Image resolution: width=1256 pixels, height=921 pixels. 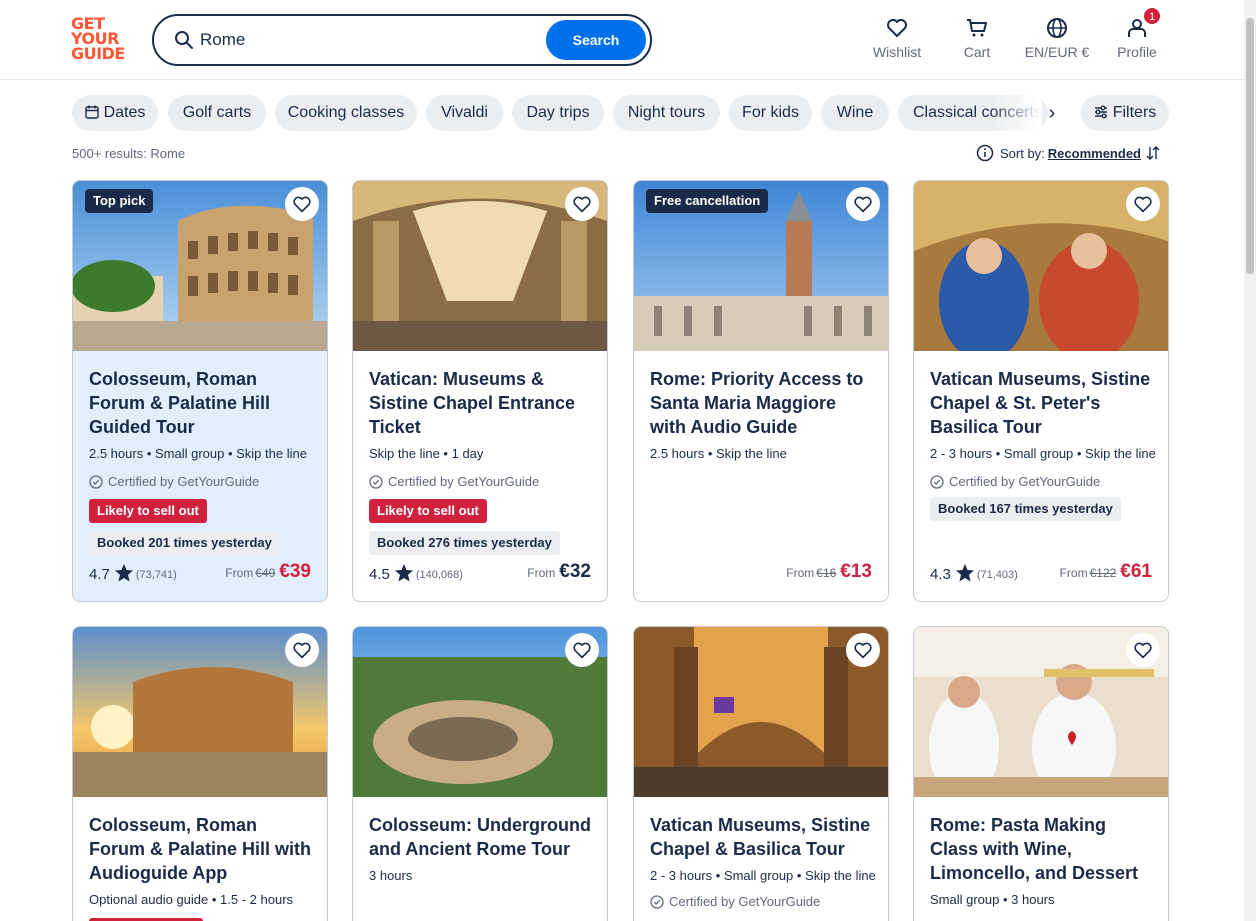 What do you see at coordinates (365, 40) in the screenshot?
I see `search-input` at bounding box center [365, 40].